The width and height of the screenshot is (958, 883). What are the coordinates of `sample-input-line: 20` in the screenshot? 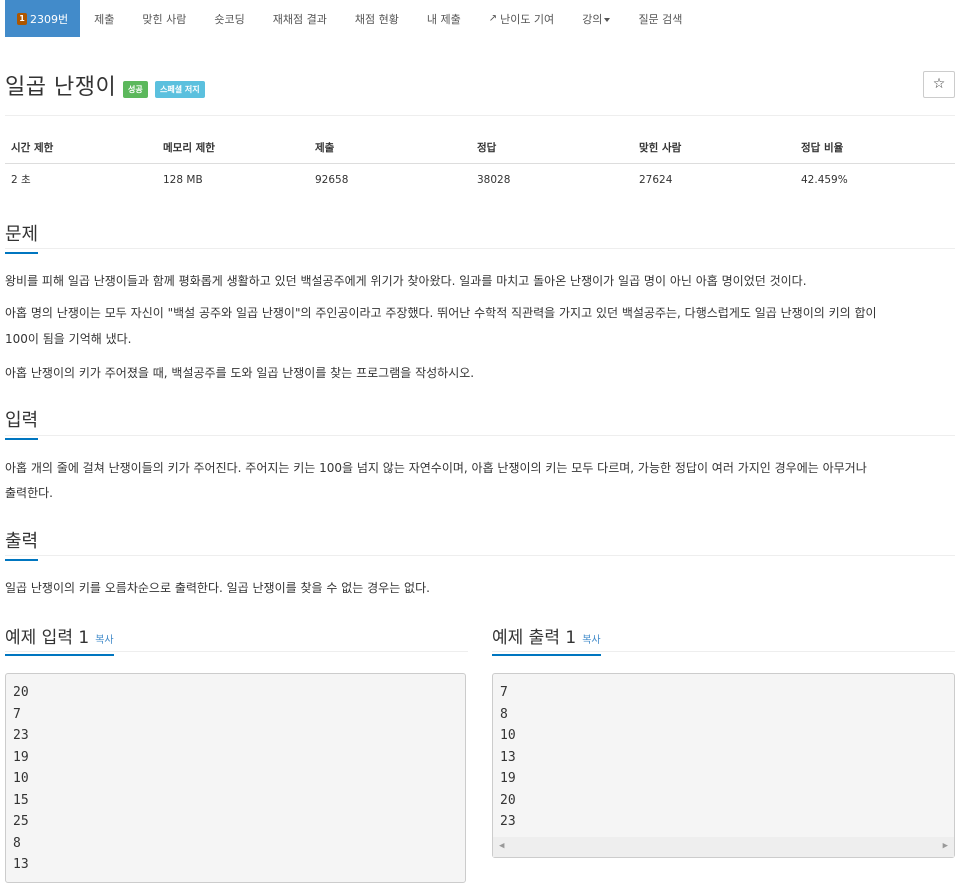 It's located at (21, 692).